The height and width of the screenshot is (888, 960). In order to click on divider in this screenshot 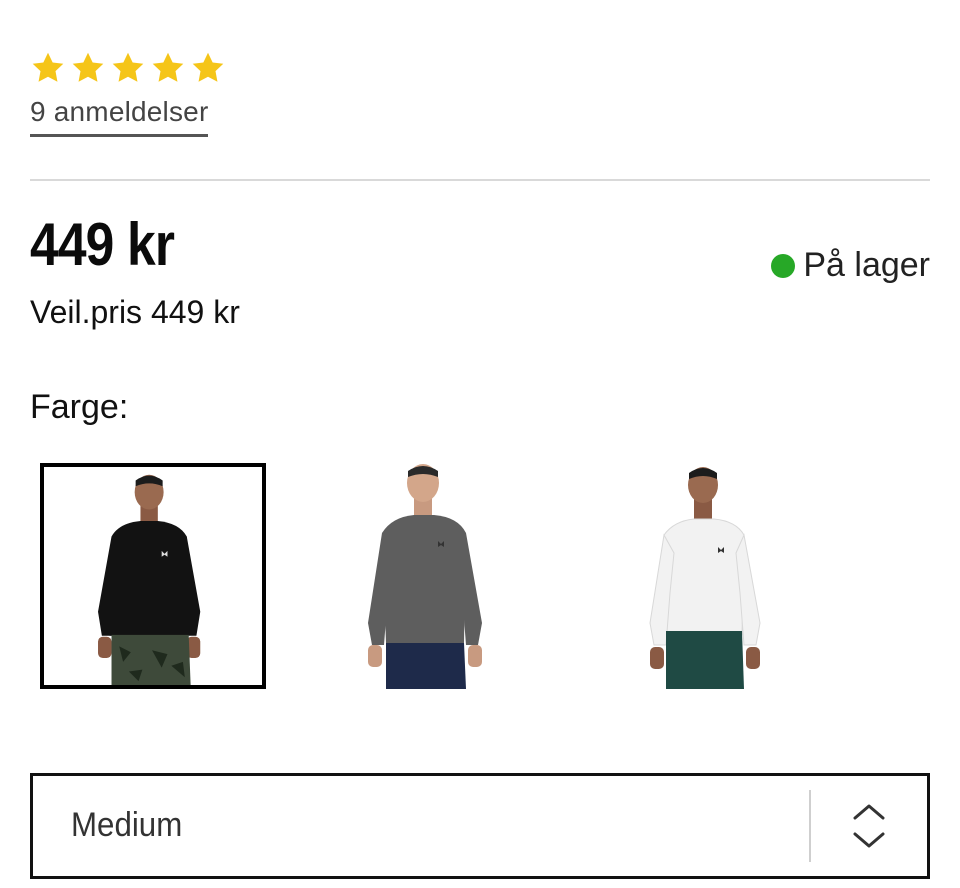, I will do `click(480, 180)`.